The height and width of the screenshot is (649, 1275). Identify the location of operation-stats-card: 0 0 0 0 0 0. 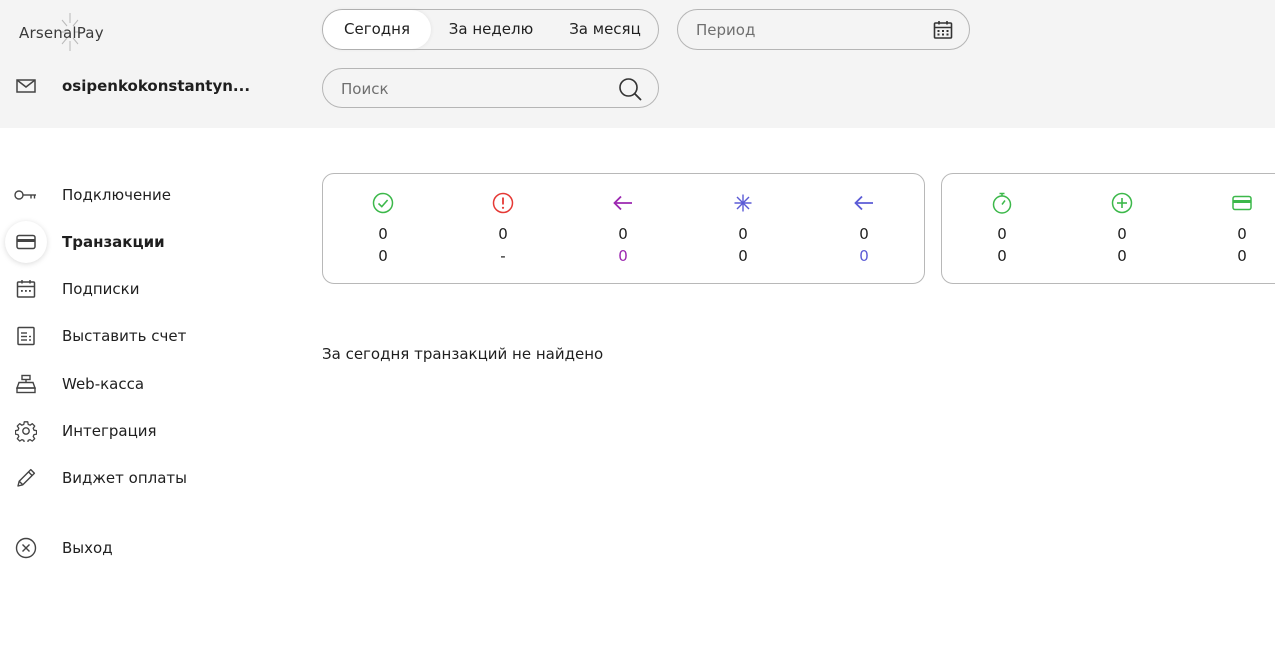
(1108, 228).